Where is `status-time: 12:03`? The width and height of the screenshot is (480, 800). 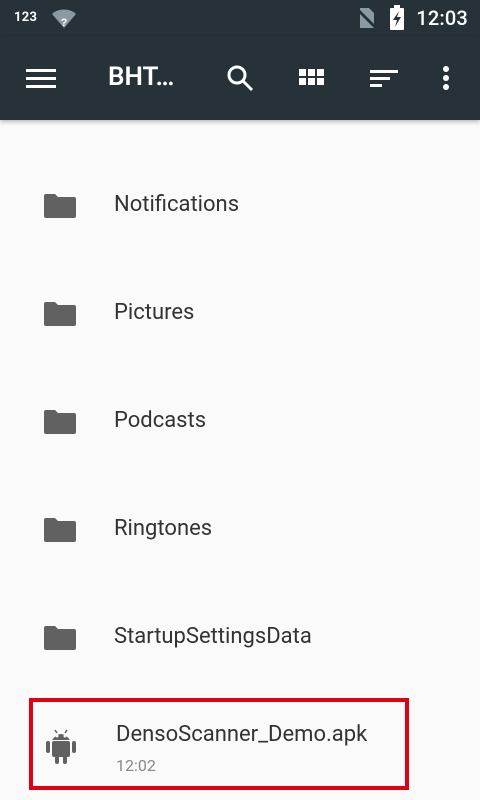 status-time: 12:03 is located at coordinates (442, 18).